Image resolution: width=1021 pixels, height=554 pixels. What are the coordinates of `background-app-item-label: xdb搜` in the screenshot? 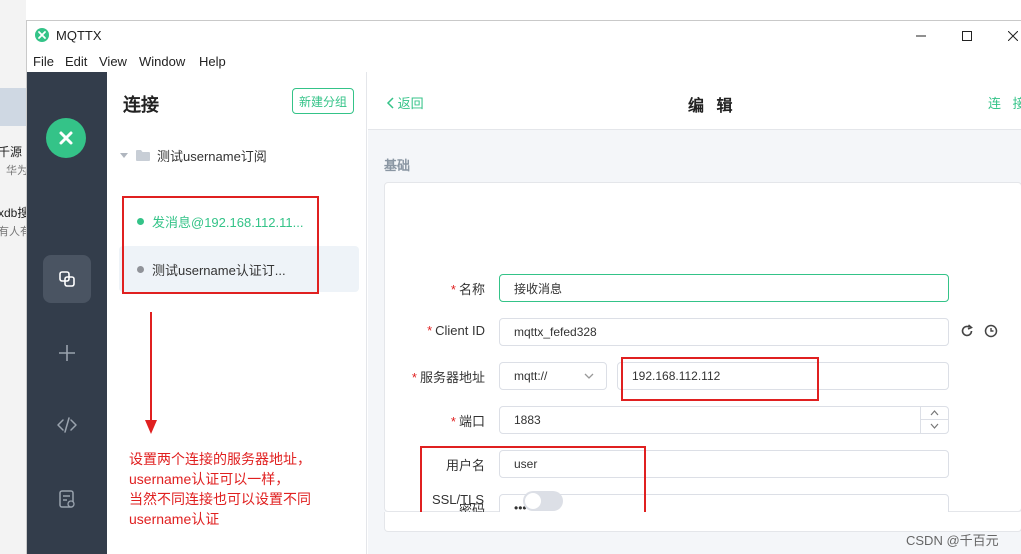 It's located at (13, 213).